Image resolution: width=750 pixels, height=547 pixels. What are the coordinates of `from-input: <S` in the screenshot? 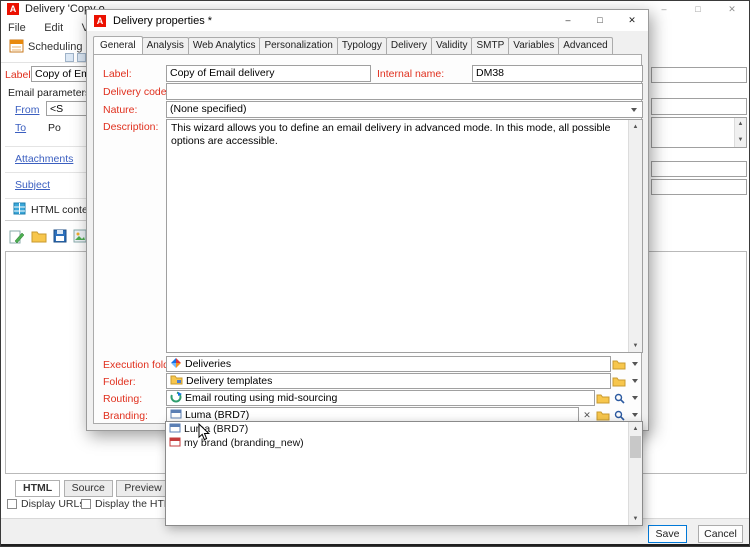 It's located at (66, 108).